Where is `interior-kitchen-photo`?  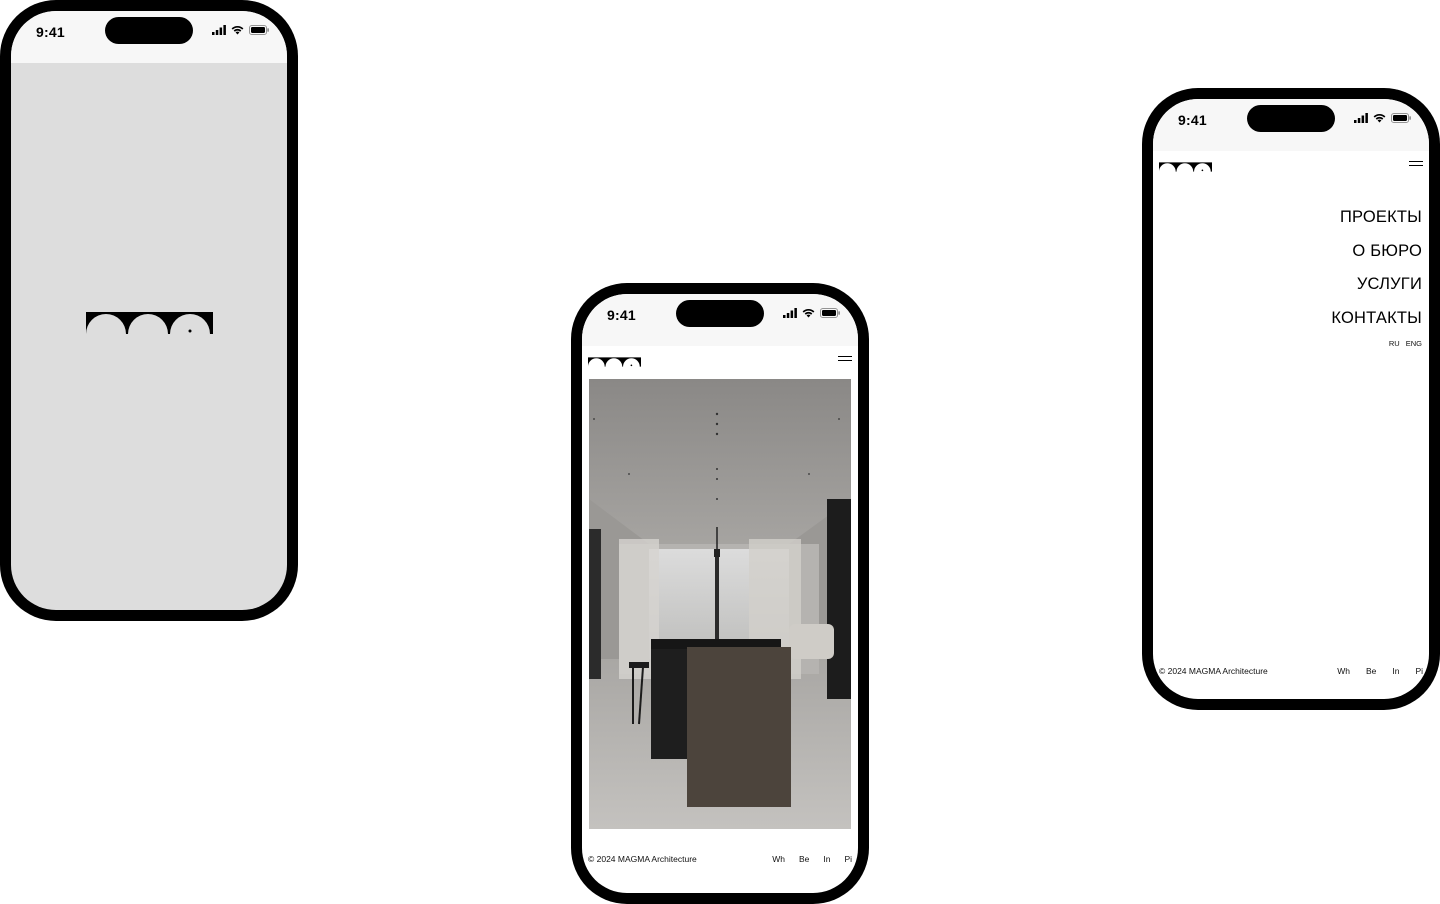
interior-kitchen-photo is located at coordinates (720, 604).